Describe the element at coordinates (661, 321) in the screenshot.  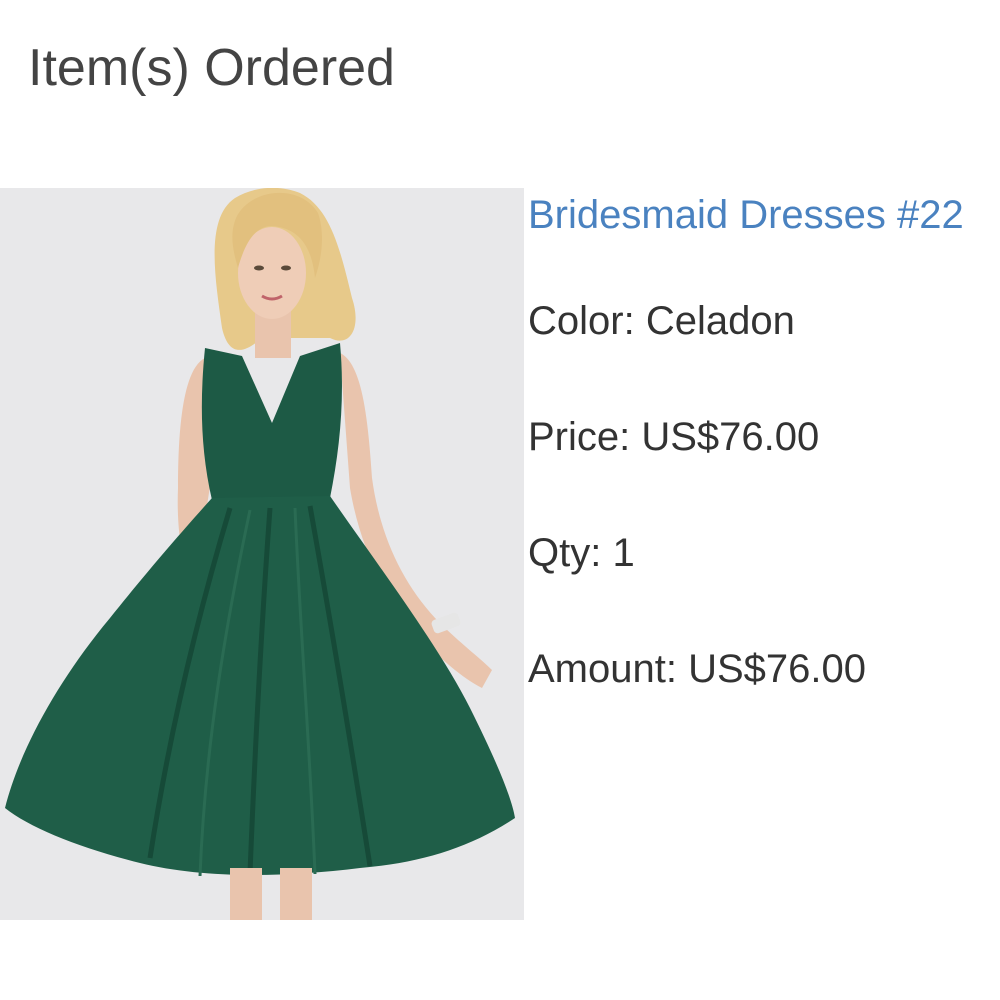
I see `item-color: Color: Celadon` at that location.